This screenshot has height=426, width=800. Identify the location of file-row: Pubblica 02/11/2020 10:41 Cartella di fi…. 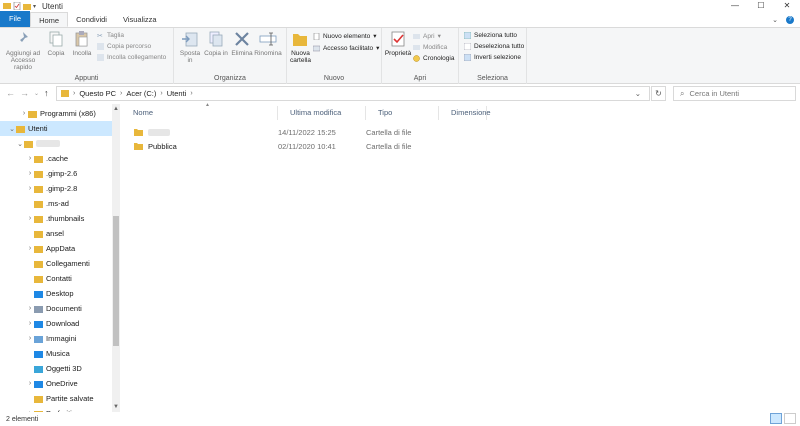
(280, 146).